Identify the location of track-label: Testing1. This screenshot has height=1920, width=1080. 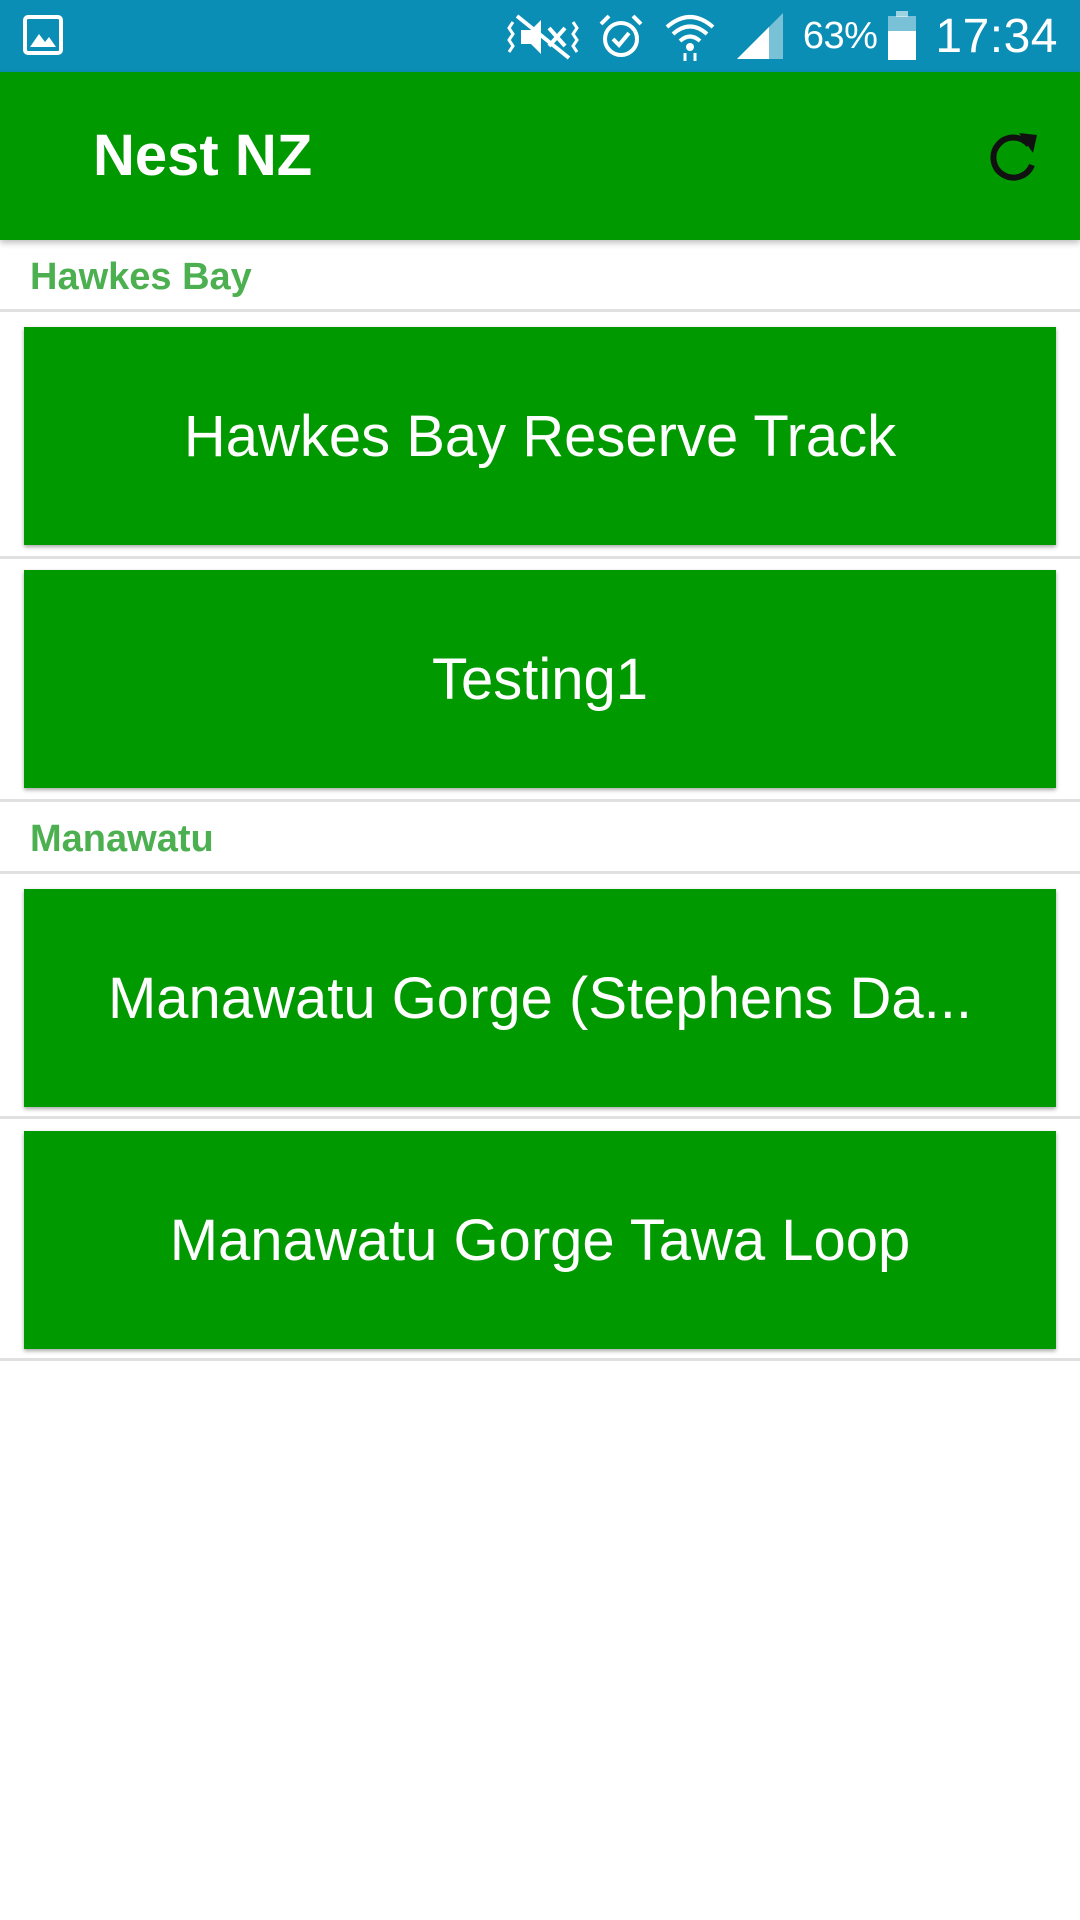
(540, 679).